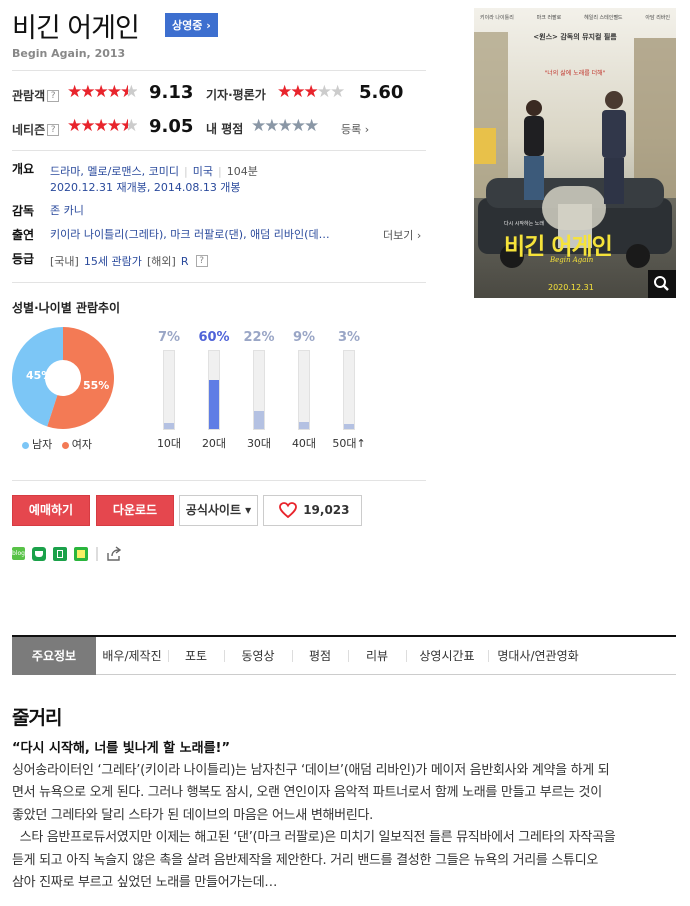 Image resolution: width=690 pixels, height=906 pixels. I want to click on overview-values: 드라마, 멜로/로맨스, 코미디 | 미국 | 104분, so click(154, 171).